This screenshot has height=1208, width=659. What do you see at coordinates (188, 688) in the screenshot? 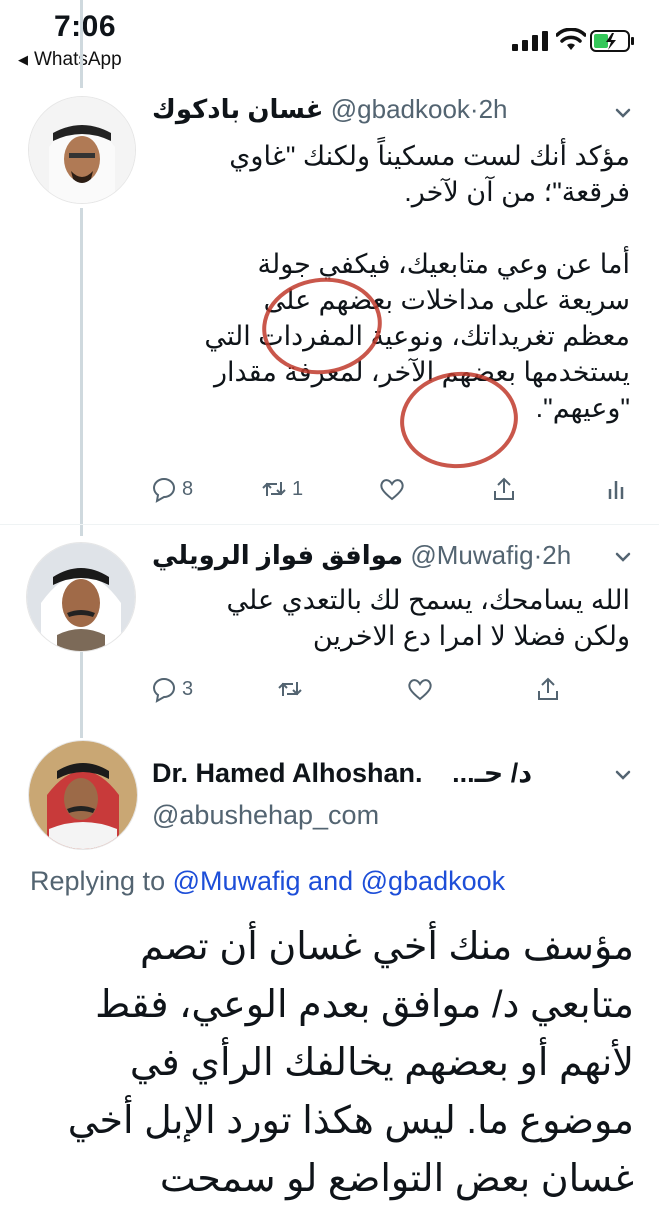
I see `reply-count: 3` at bounding box center [188, 688].